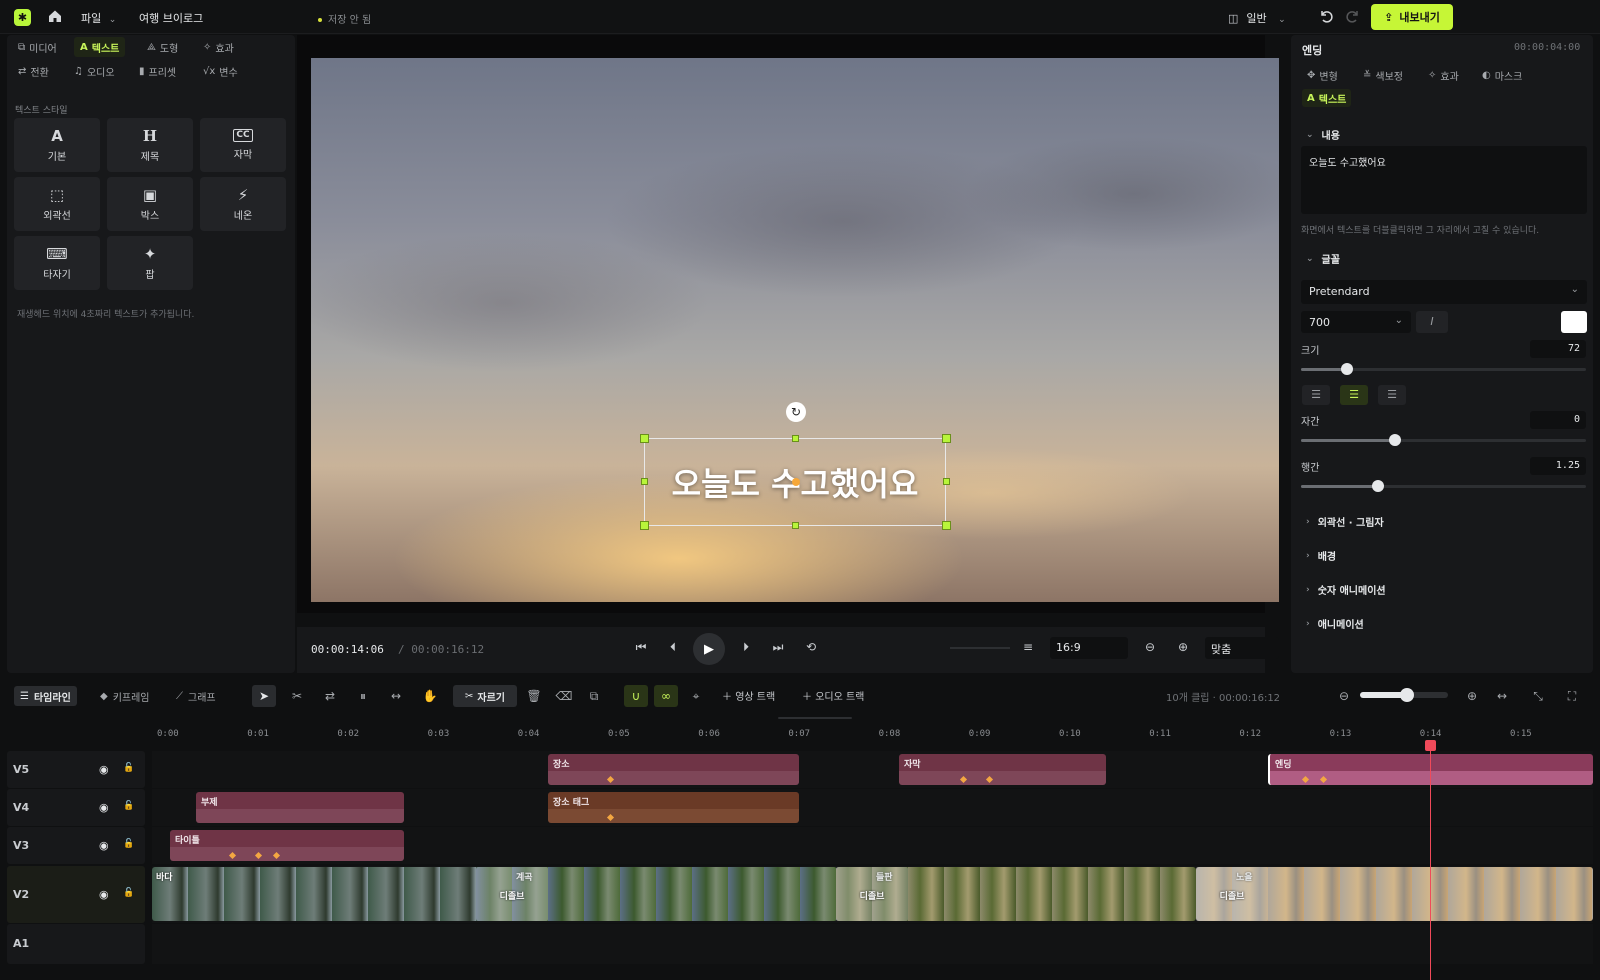 The image size is (1600, 980). What do you see at coordinates (363, 696) in the screenshot?
I see `trim-tool-icon: ⏸` at bounding box center [363, 696].